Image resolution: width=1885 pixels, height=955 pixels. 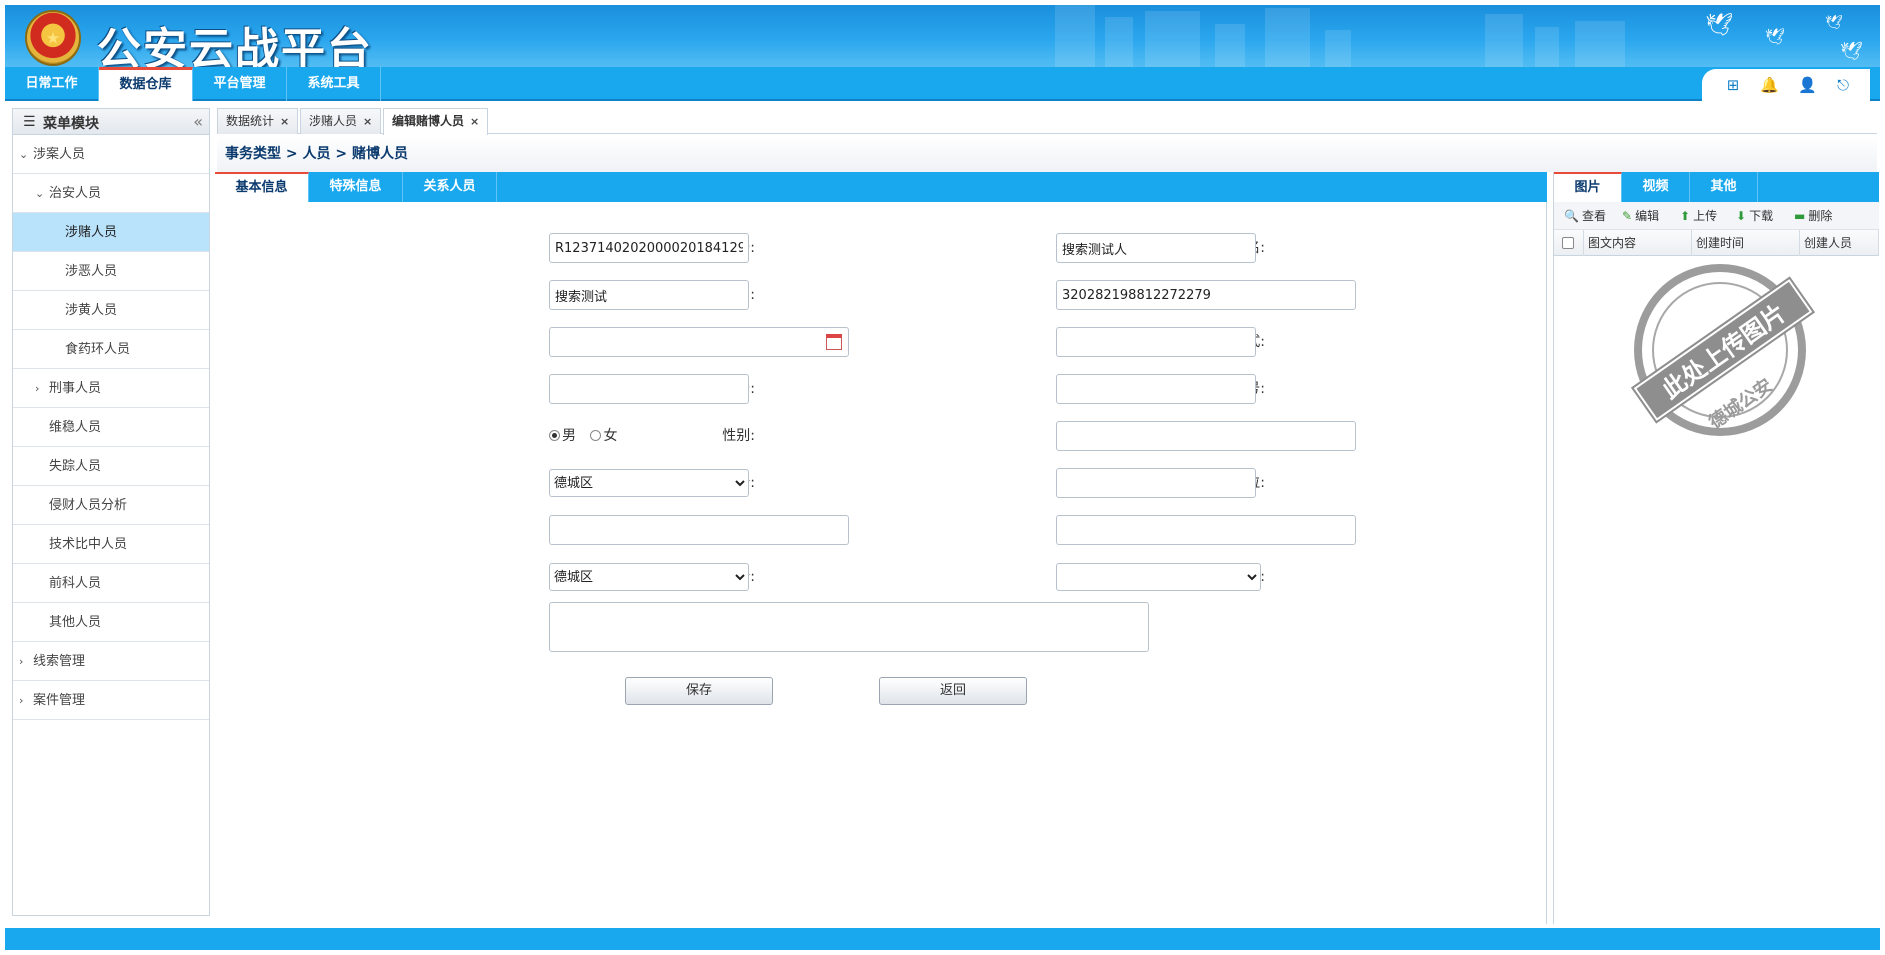 What do you see at coordinates (649, 577) in the screenshot?
I see `current-area-select: 德城区` at bounding box center [649, 577].